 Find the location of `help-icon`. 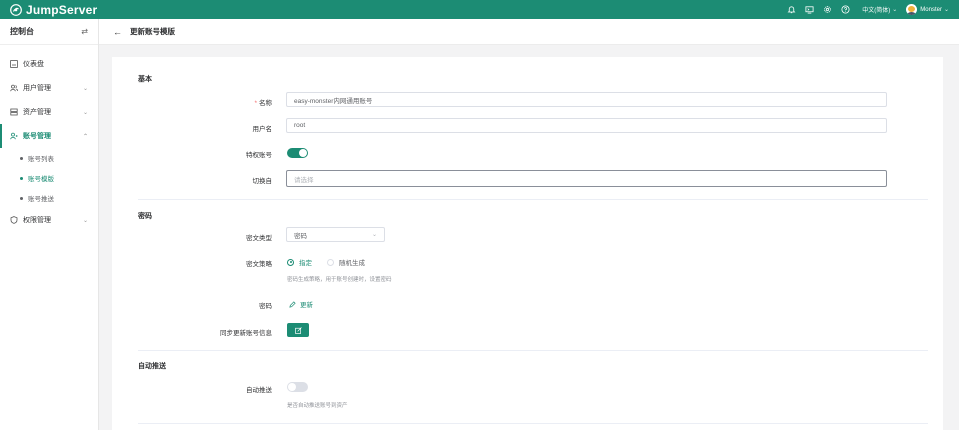

help-icon is located at coordinates (845, 10).